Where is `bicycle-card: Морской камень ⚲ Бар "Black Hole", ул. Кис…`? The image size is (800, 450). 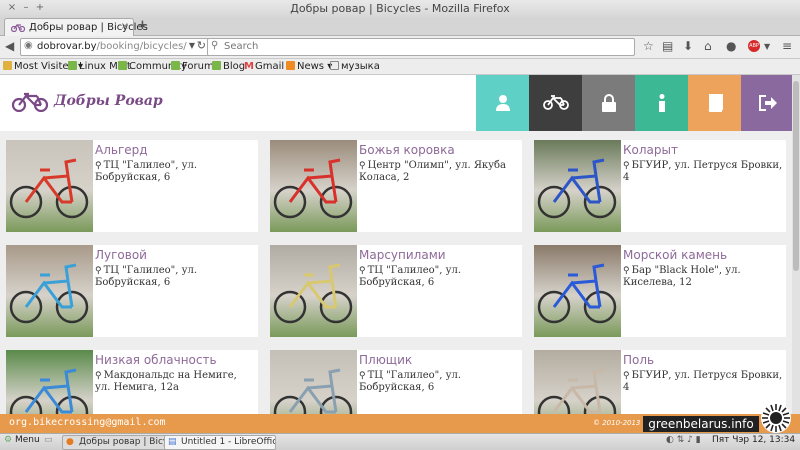 bicycle-card: Морской камень ⚲ Бар "Black Hole", ул. Кис… is located at coordinates (660, 291).